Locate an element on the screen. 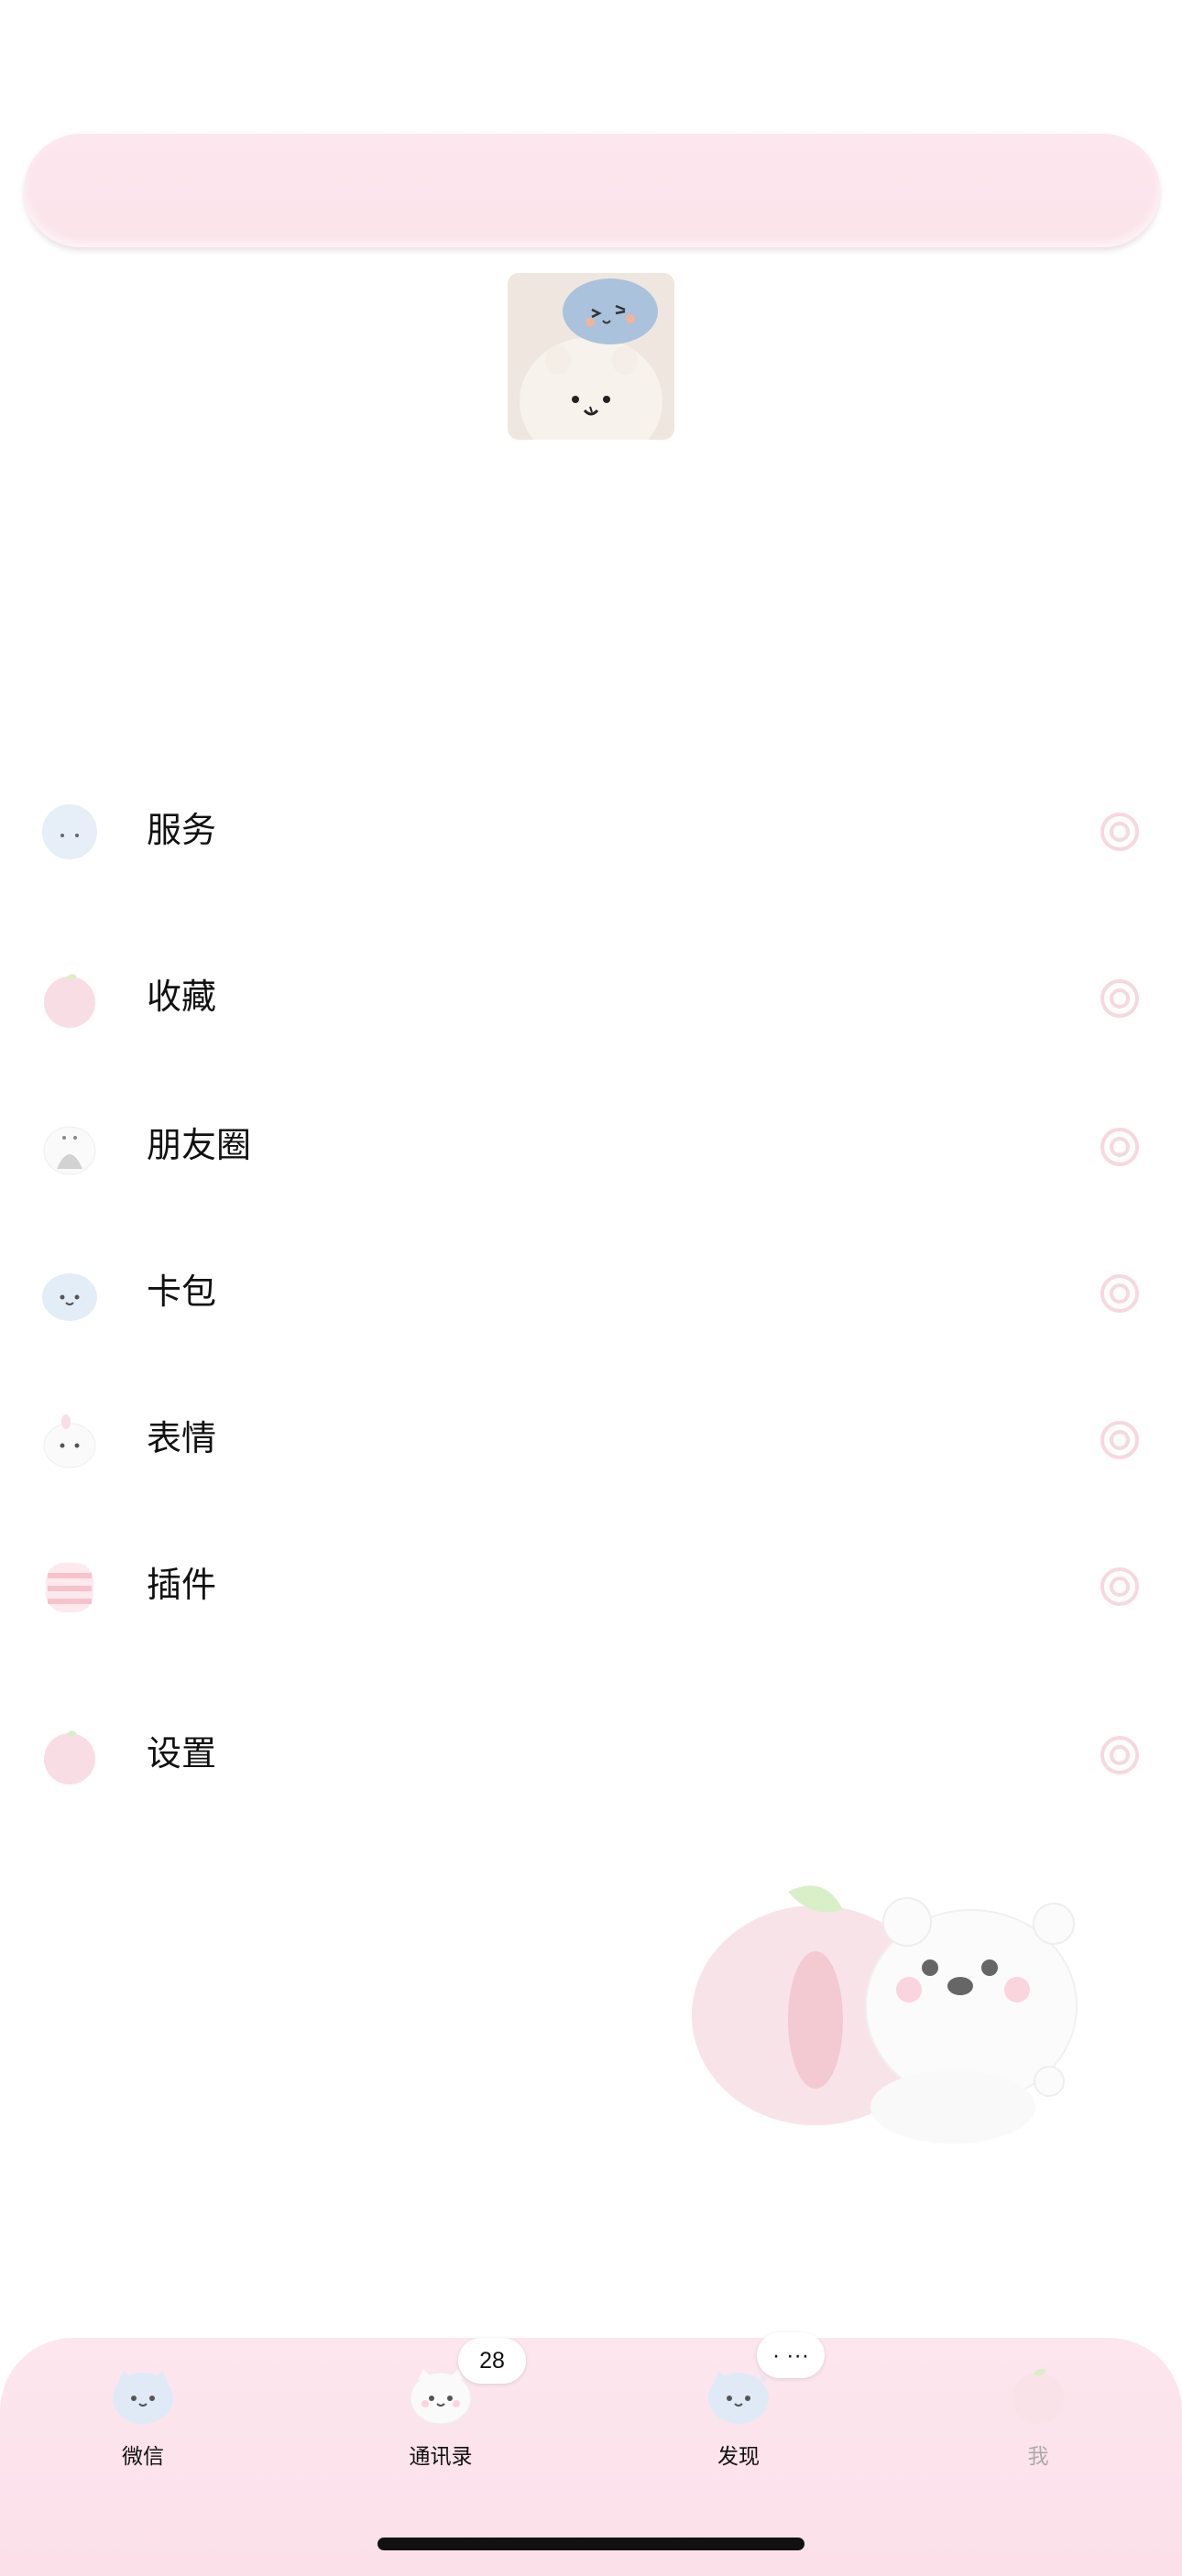 The height and width of the screenshot is (2576, 1182). tab-me: 我 is located at coordinates (1038, 2417).